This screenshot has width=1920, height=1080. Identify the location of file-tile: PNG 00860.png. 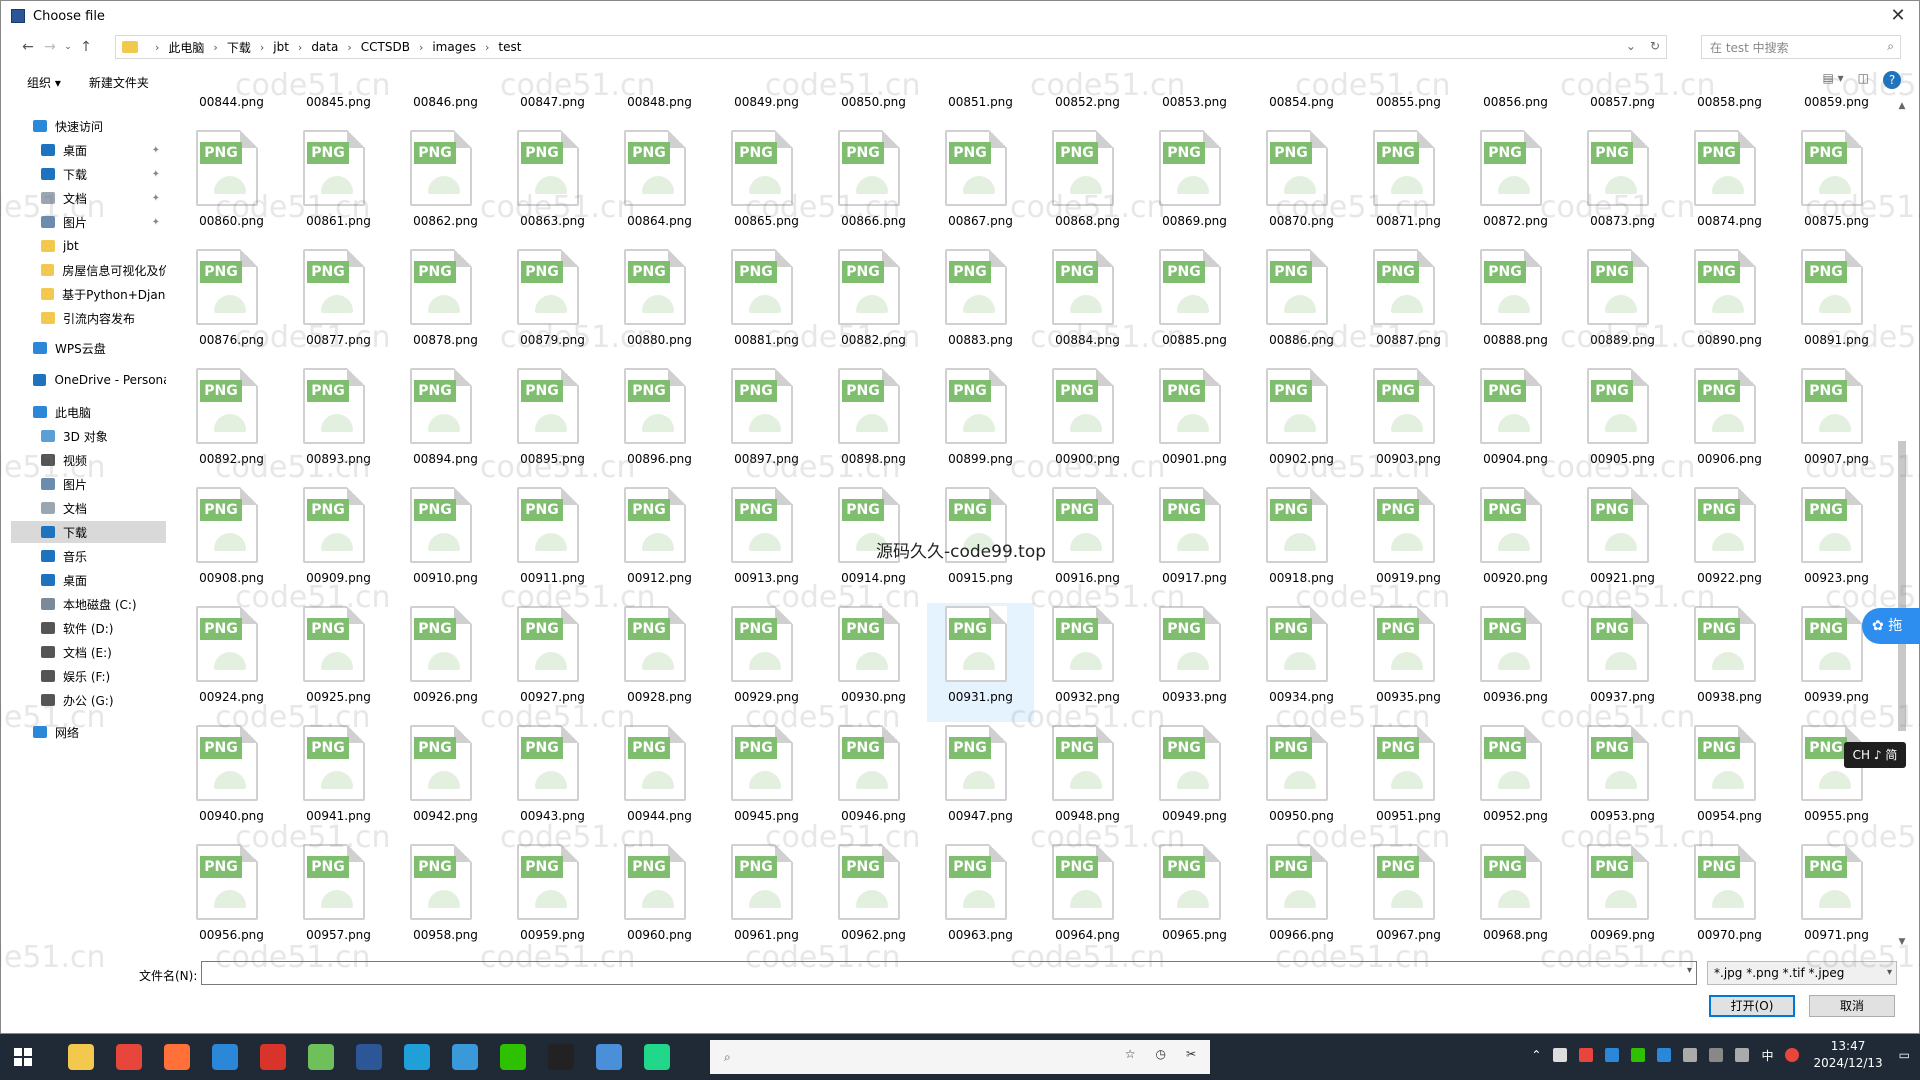
(233, 186).